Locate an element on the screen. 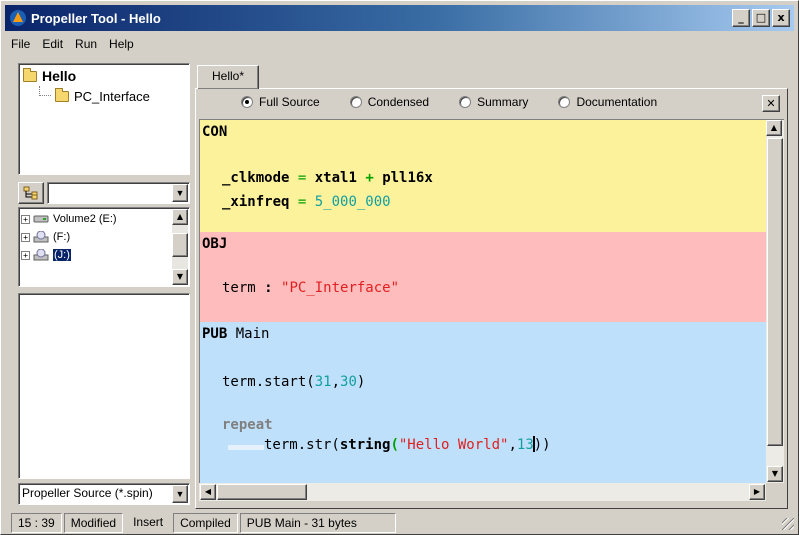 The height and width of the screenshot is (535, 799). editor-vertical-scrollbar: ▲ ▼ is located at coordinates (775, 301).